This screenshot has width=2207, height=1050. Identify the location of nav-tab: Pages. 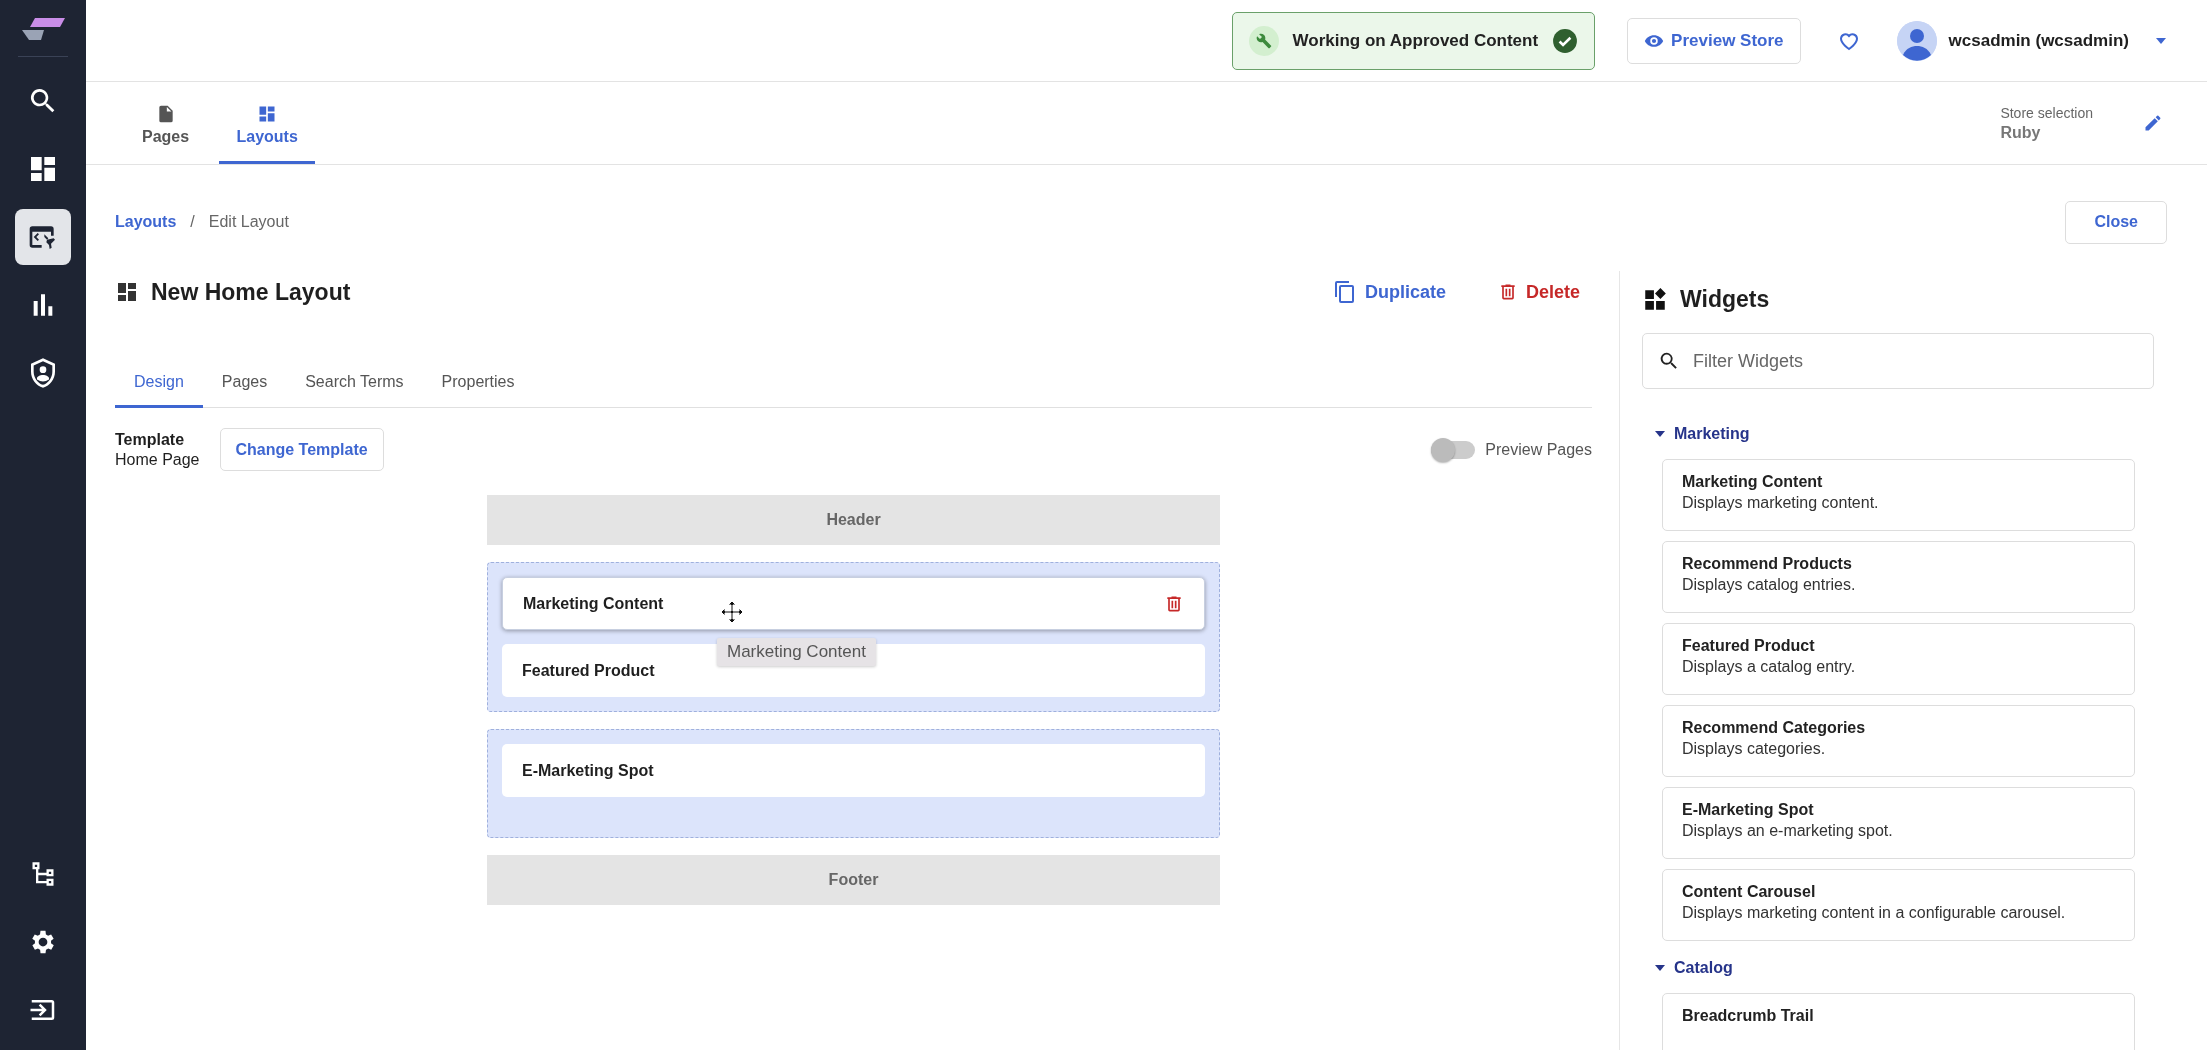
(166, 123).